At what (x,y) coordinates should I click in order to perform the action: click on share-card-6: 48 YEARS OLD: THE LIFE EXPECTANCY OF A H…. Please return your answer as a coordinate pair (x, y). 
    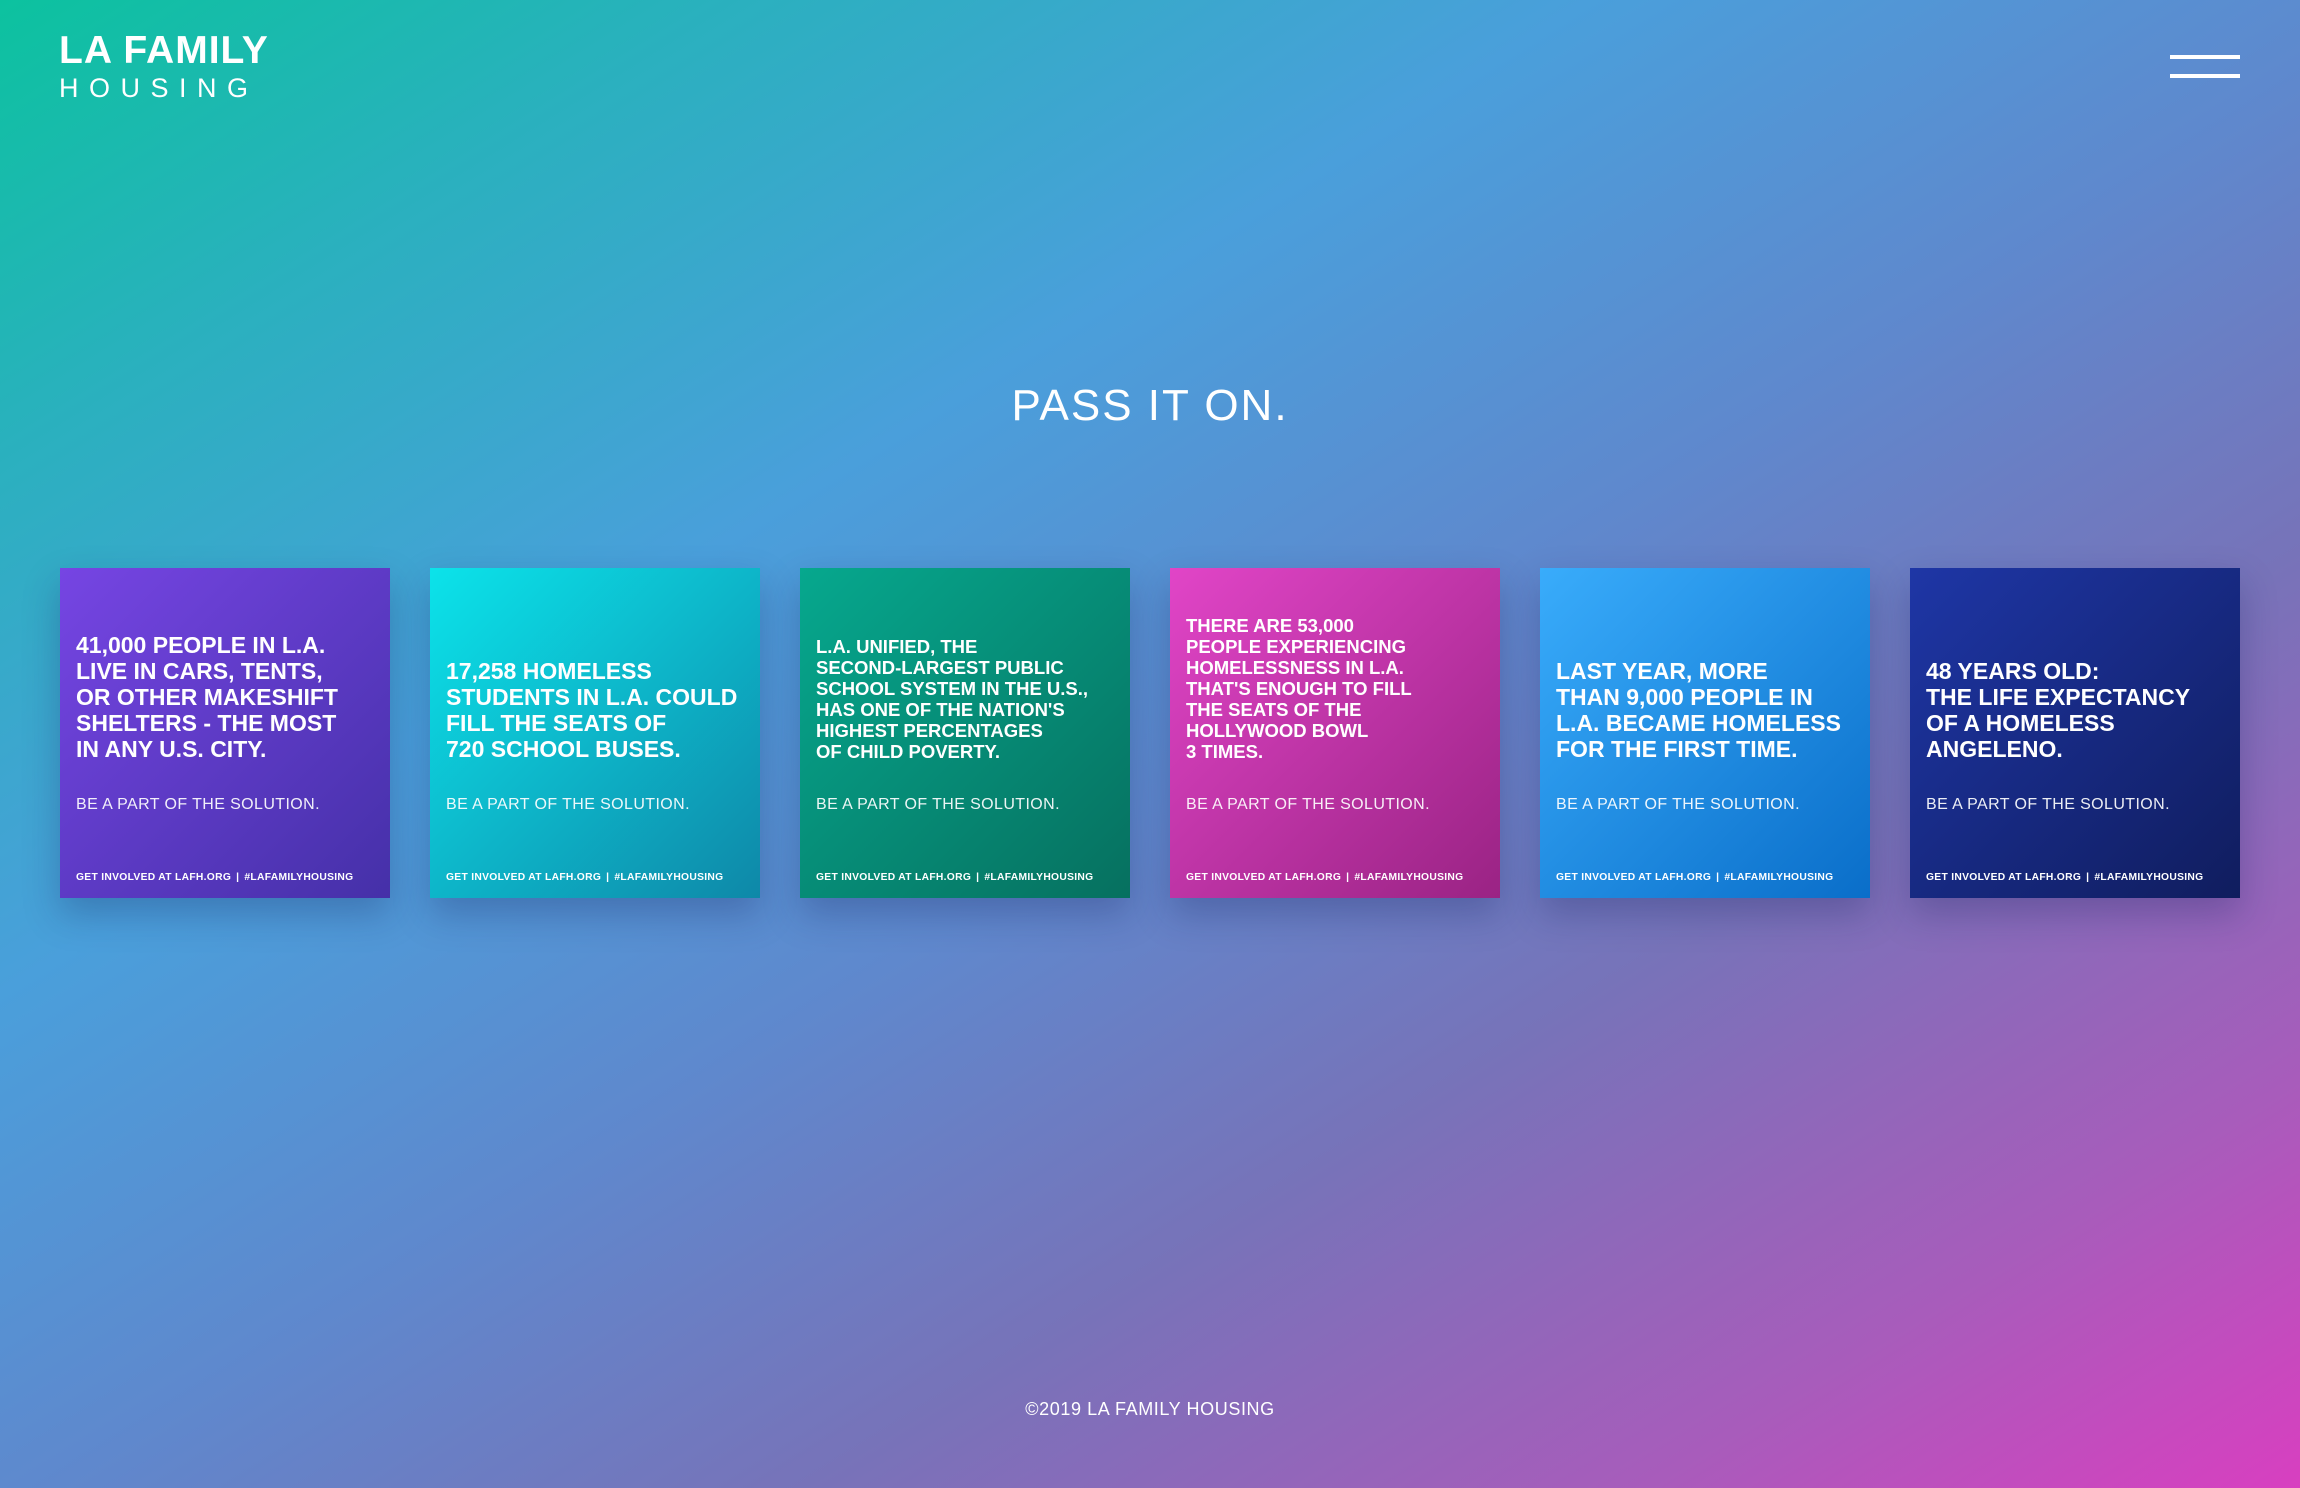
    Looking at the image, I should click on (2075, 733).